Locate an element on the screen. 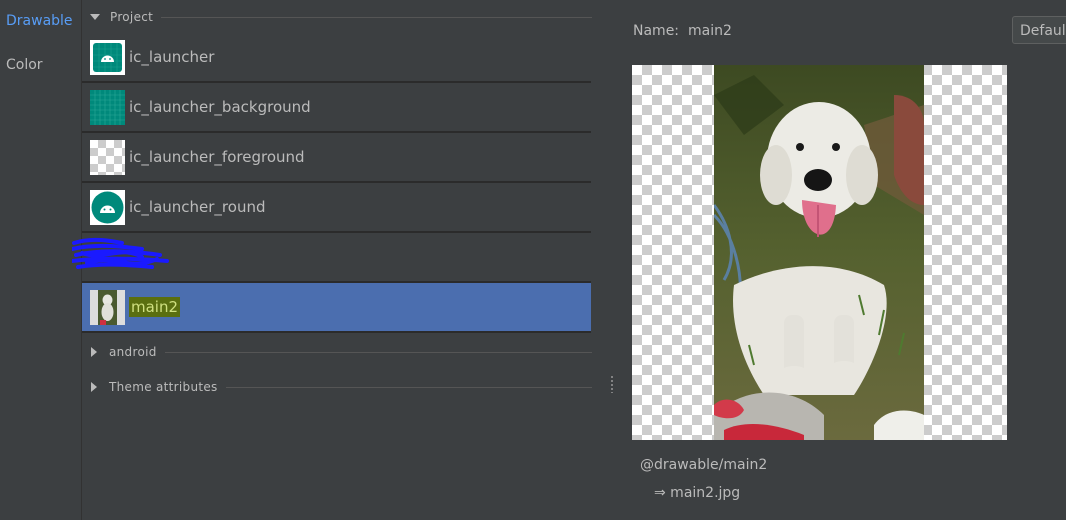  dog-photo-thumbnail is located at coordinates (107, 307).